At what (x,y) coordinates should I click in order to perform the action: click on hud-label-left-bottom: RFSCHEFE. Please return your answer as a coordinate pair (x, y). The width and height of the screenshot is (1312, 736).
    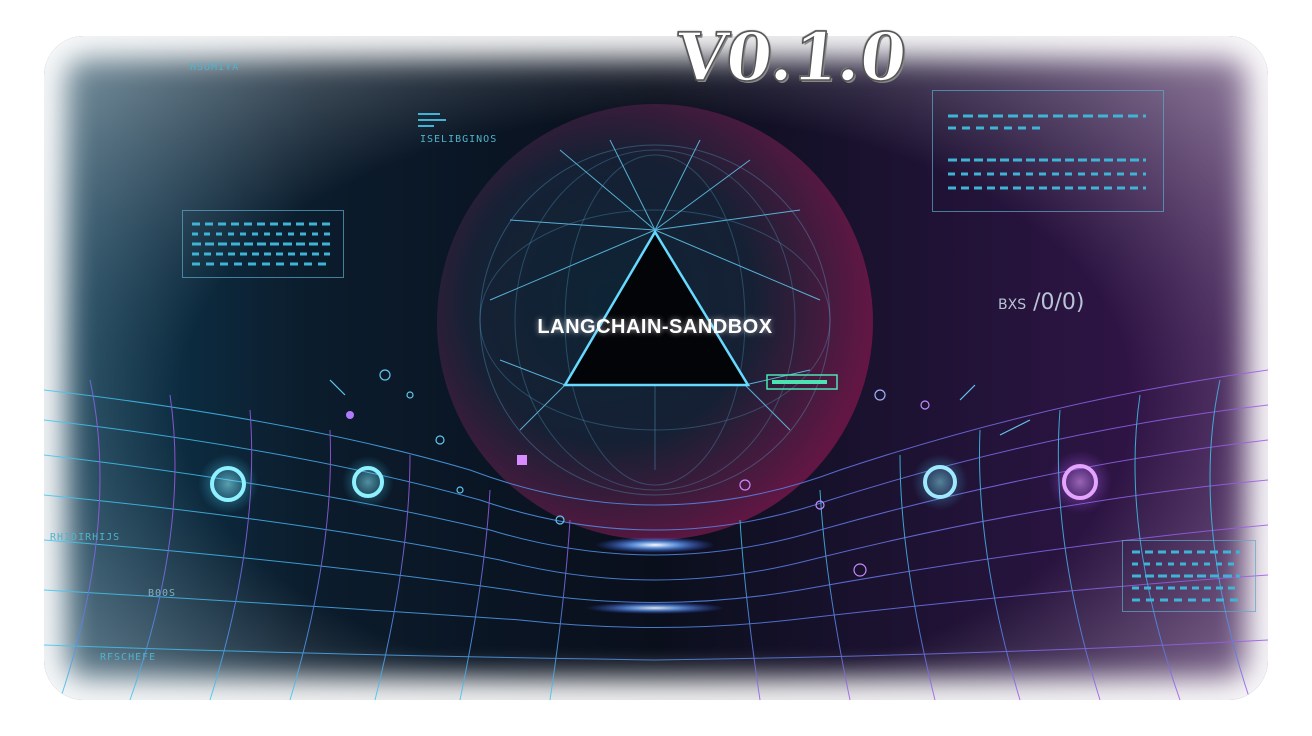
    Looking at the image, I should click on (128, 657).